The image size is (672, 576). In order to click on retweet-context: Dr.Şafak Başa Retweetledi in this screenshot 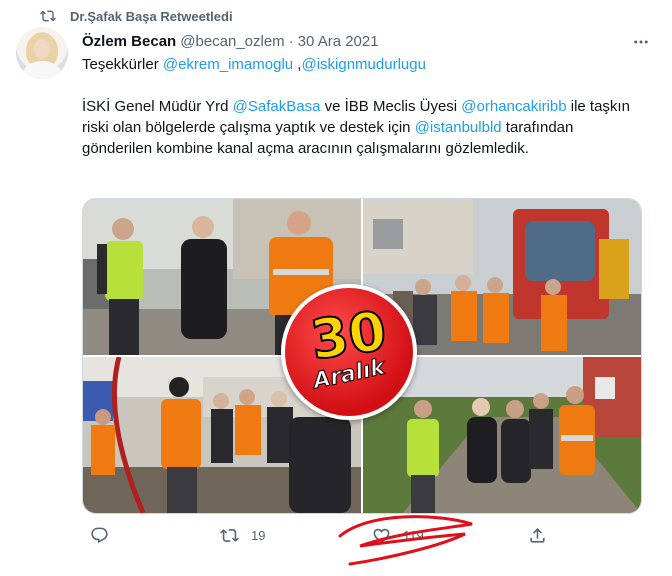, I will do `click(136, 16)`.